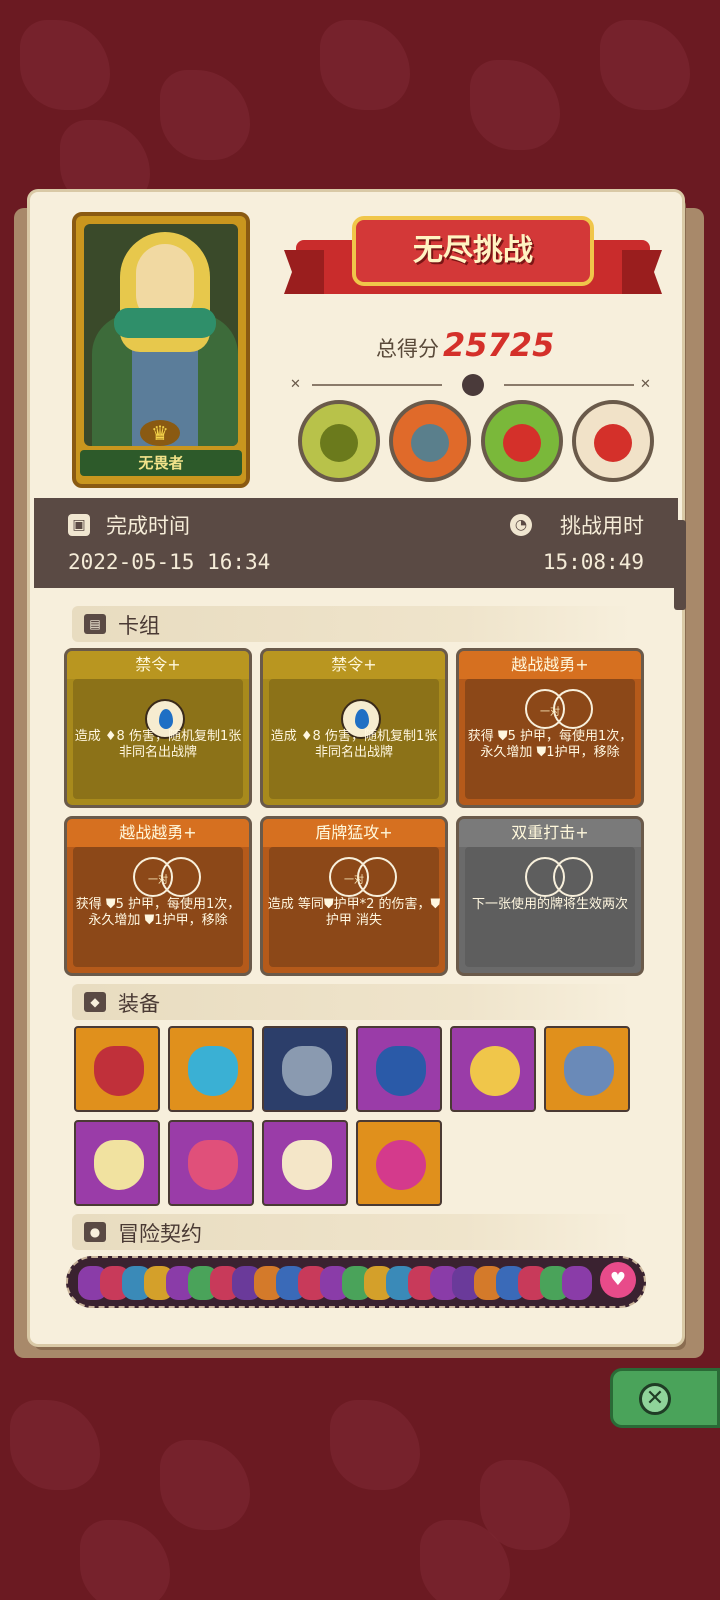 The width and height of the screenshot is (720, 1600). Describe the element at coordinates (476, 443) in the screenshot. I see `boss-list` at that location.